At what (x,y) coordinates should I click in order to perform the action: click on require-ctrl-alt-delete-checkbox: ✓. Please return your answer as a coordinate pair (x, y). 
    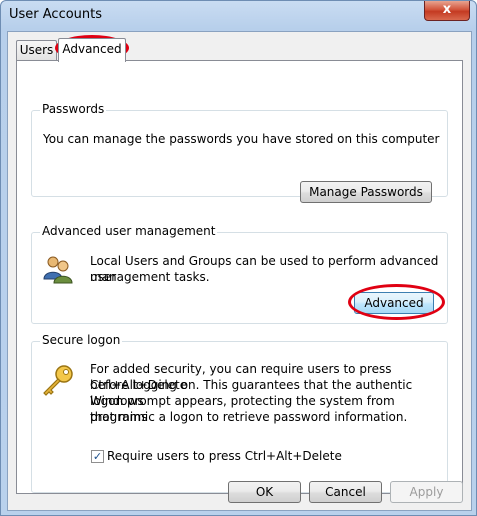
    Looking at the image, I should click on (97, 456).